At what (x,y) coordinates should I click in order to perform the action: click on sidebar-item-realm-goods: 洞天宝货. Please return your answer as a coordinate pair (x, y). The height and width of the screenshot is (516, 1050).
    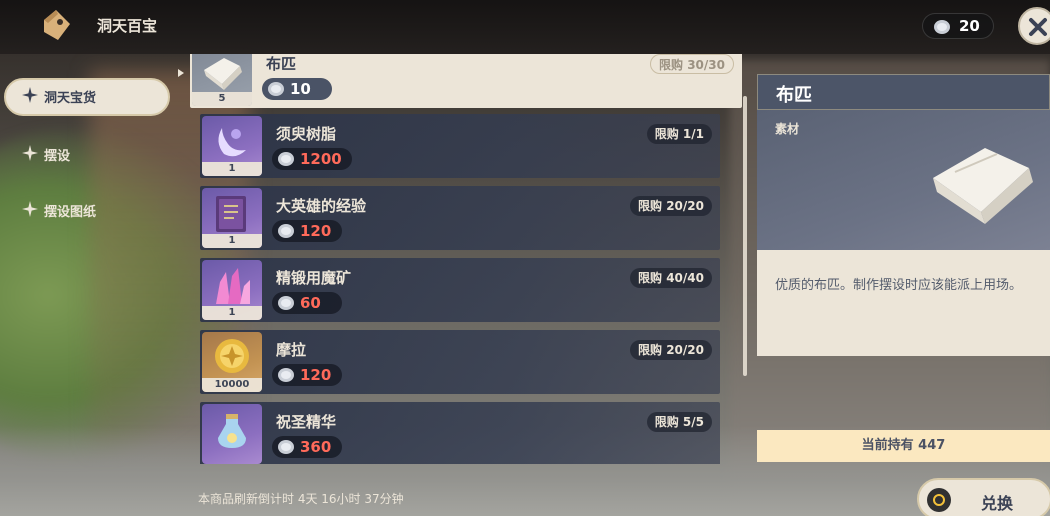
    Looking at the image, I should click on (86, 96).